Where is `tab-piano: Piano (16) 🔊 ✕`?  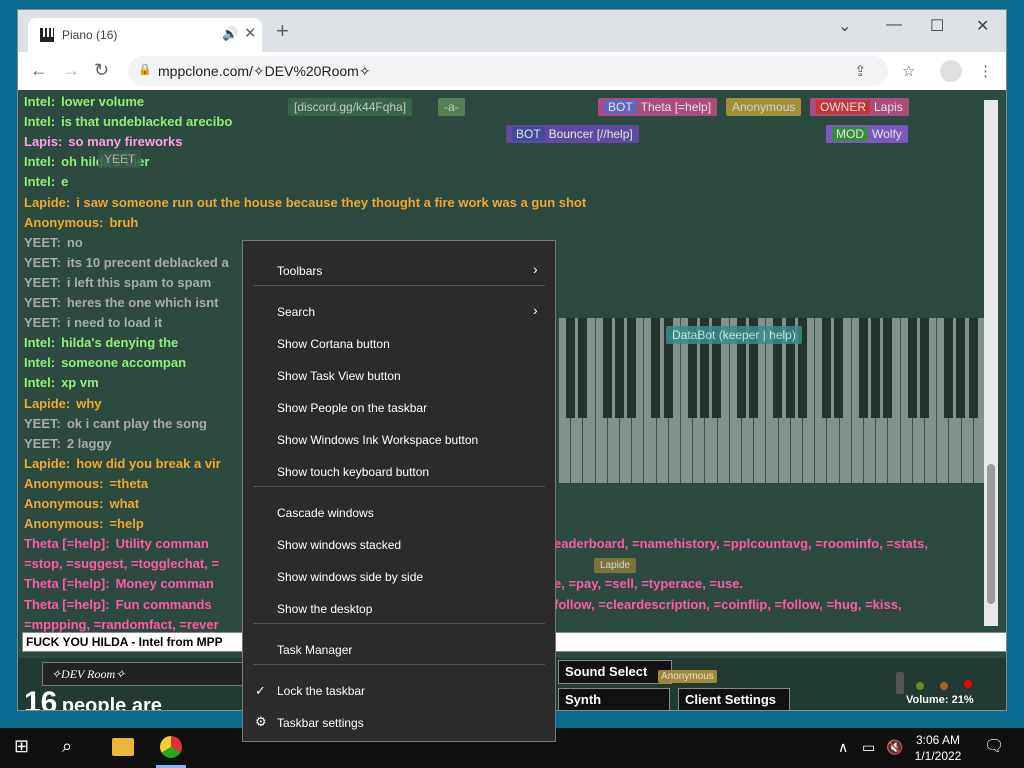 tab-piano: Piano (16) 🔊 ✕ is located at coordinates (145, 35).